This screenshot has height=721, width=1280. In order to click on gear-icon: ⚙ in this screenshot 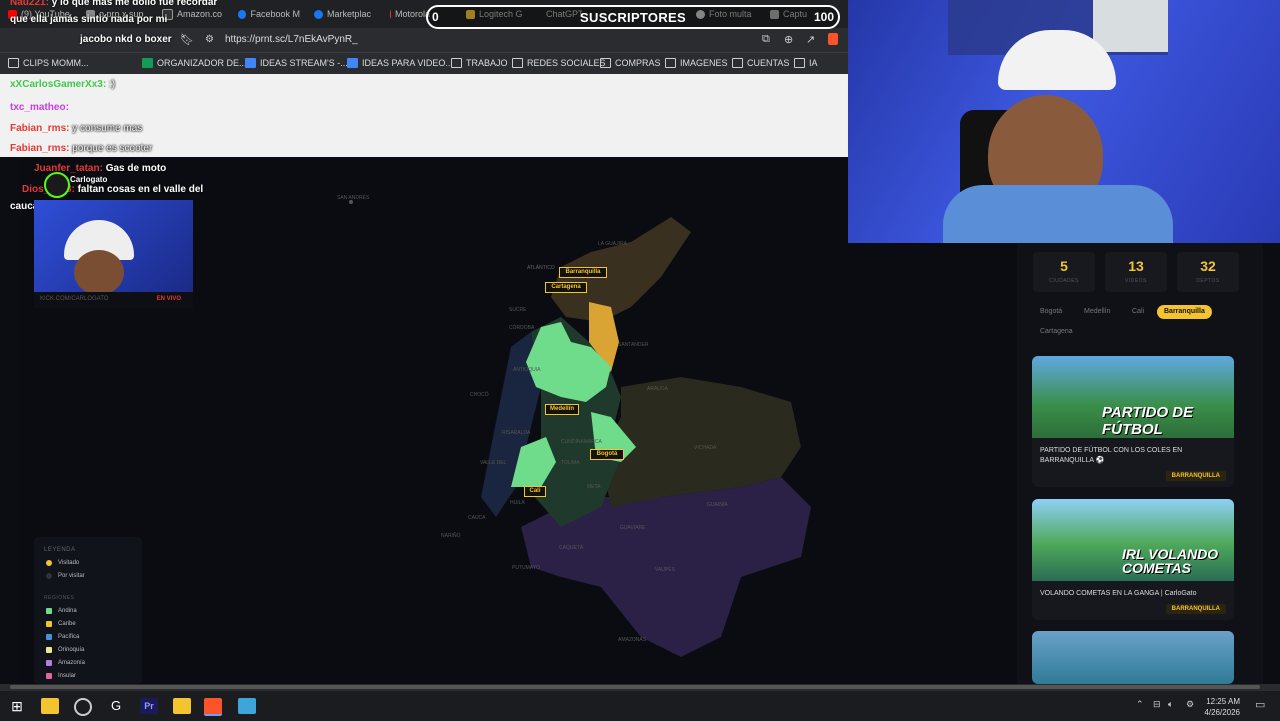, I will do `click(1190, 704)`.